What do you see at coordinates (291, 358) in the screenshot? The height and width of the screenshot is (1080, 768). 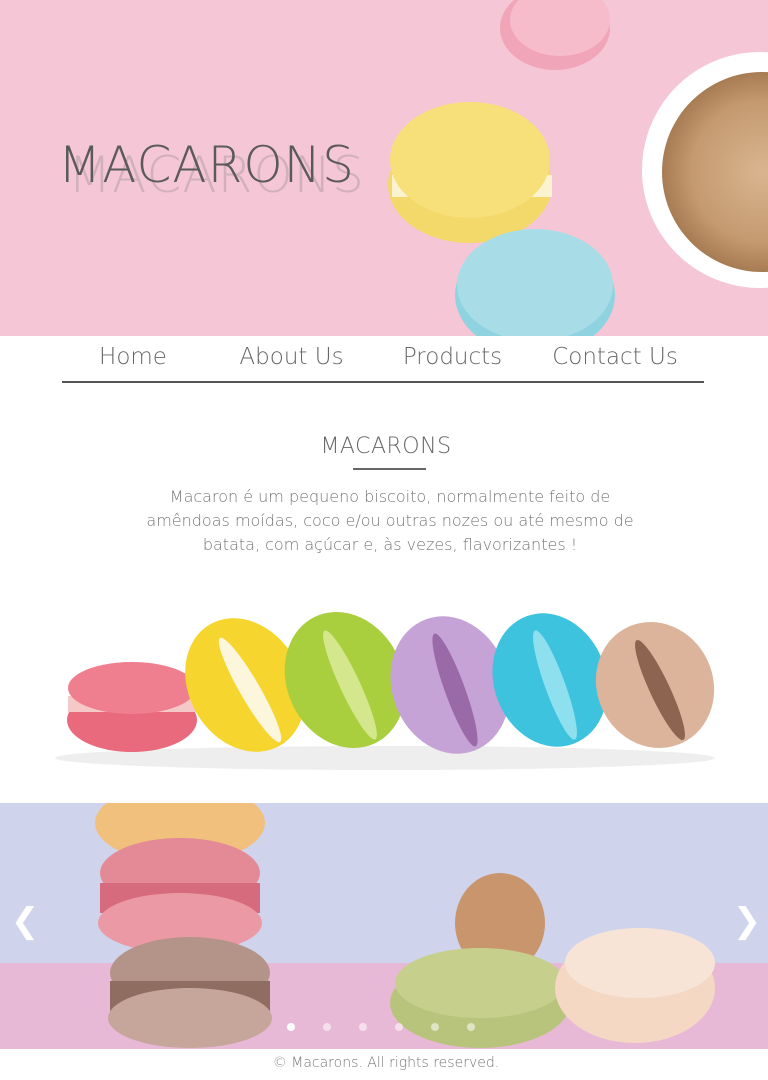 I see `nav-about-us: About Us` at bounding box center [291, 358].